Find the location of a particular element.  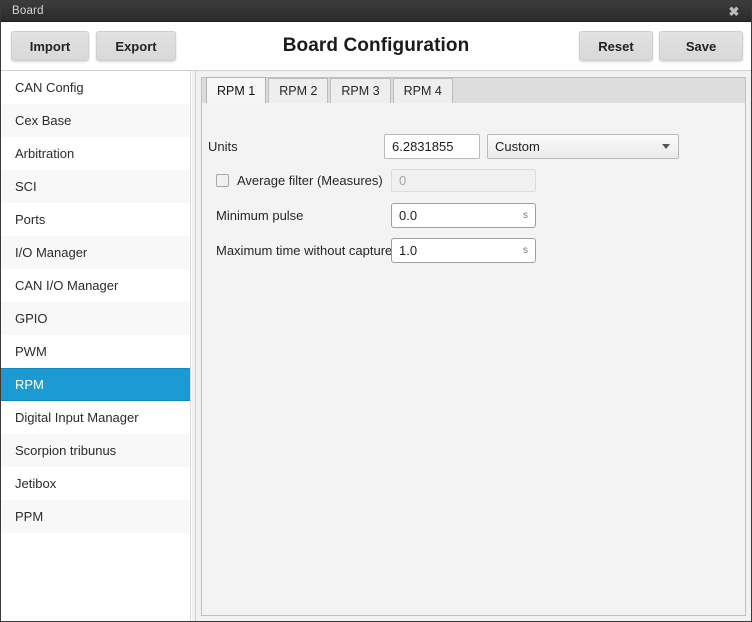

average-filter-input: 0 is located at coordinates (463, 180).